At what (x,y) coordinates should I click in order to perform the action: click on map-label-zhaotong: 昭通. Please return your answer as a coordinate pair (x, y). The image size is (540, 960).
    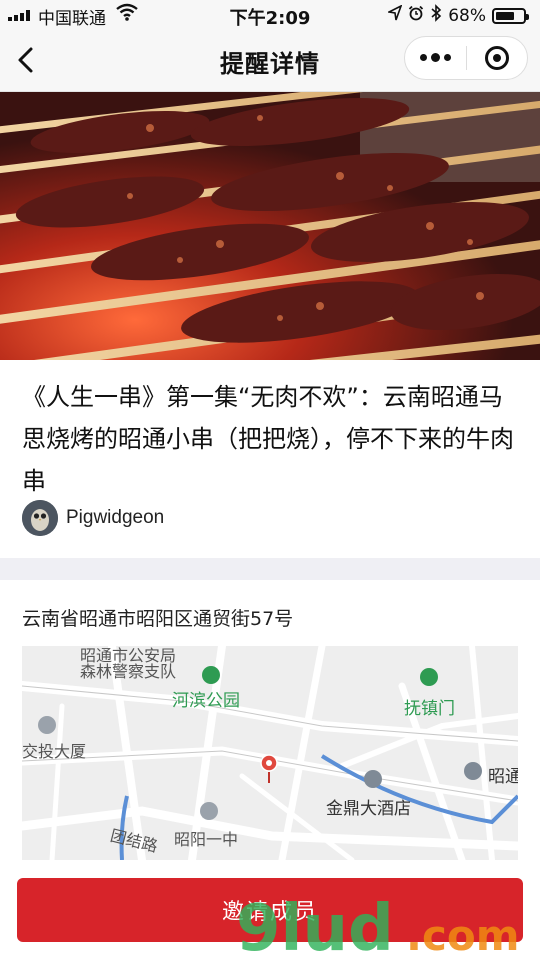
    Looking at the image, I should click on (503, 777).